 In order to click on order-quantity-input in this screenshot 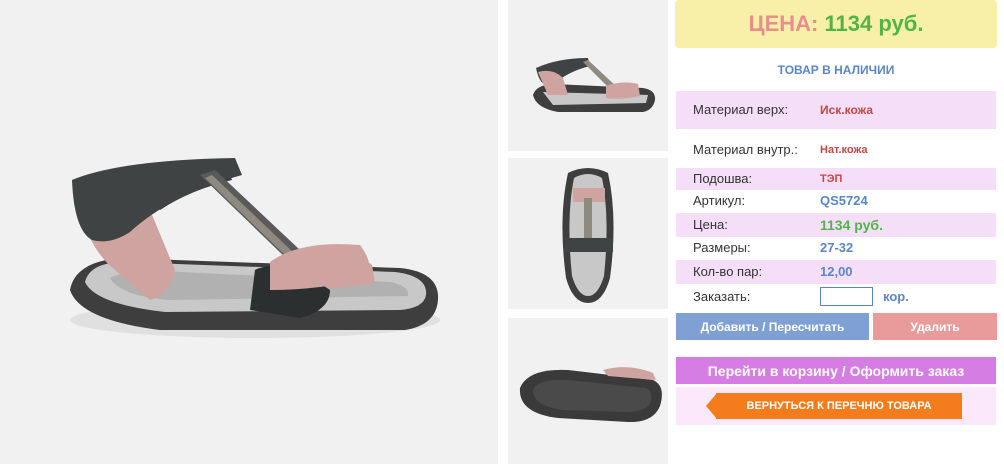, I will do `click(846, 296)`.